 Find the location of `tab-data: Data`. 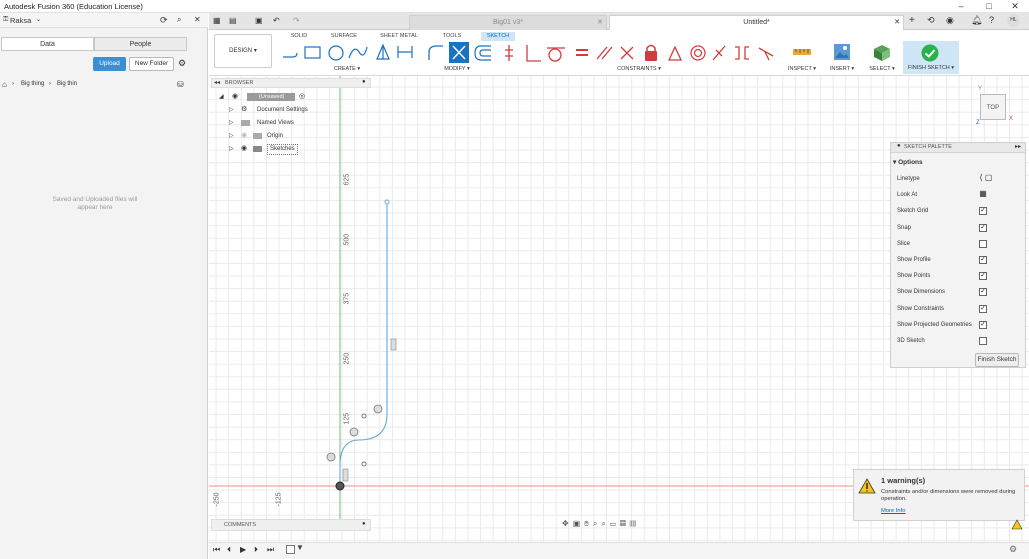

tab-data: Data is located at coordinates (47, 44).